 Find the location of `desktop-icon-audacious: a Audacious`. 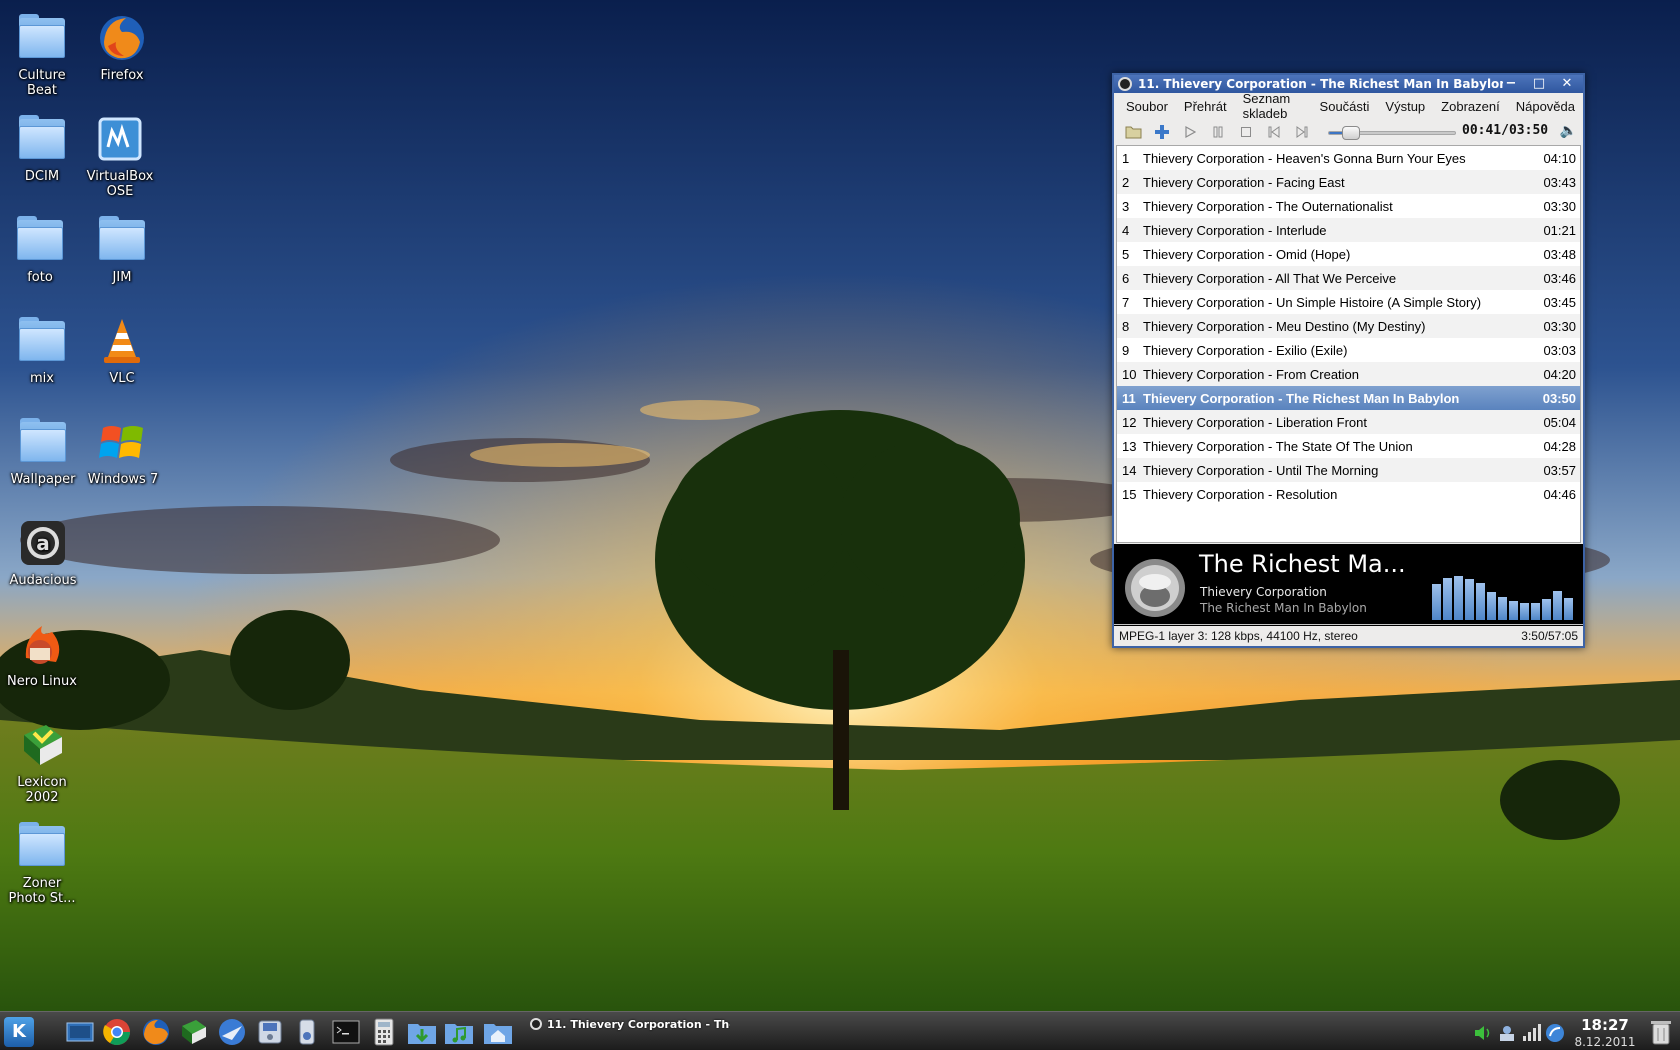

desktop-icon-audacious: a Audacious is located at coordinates (43, 552).